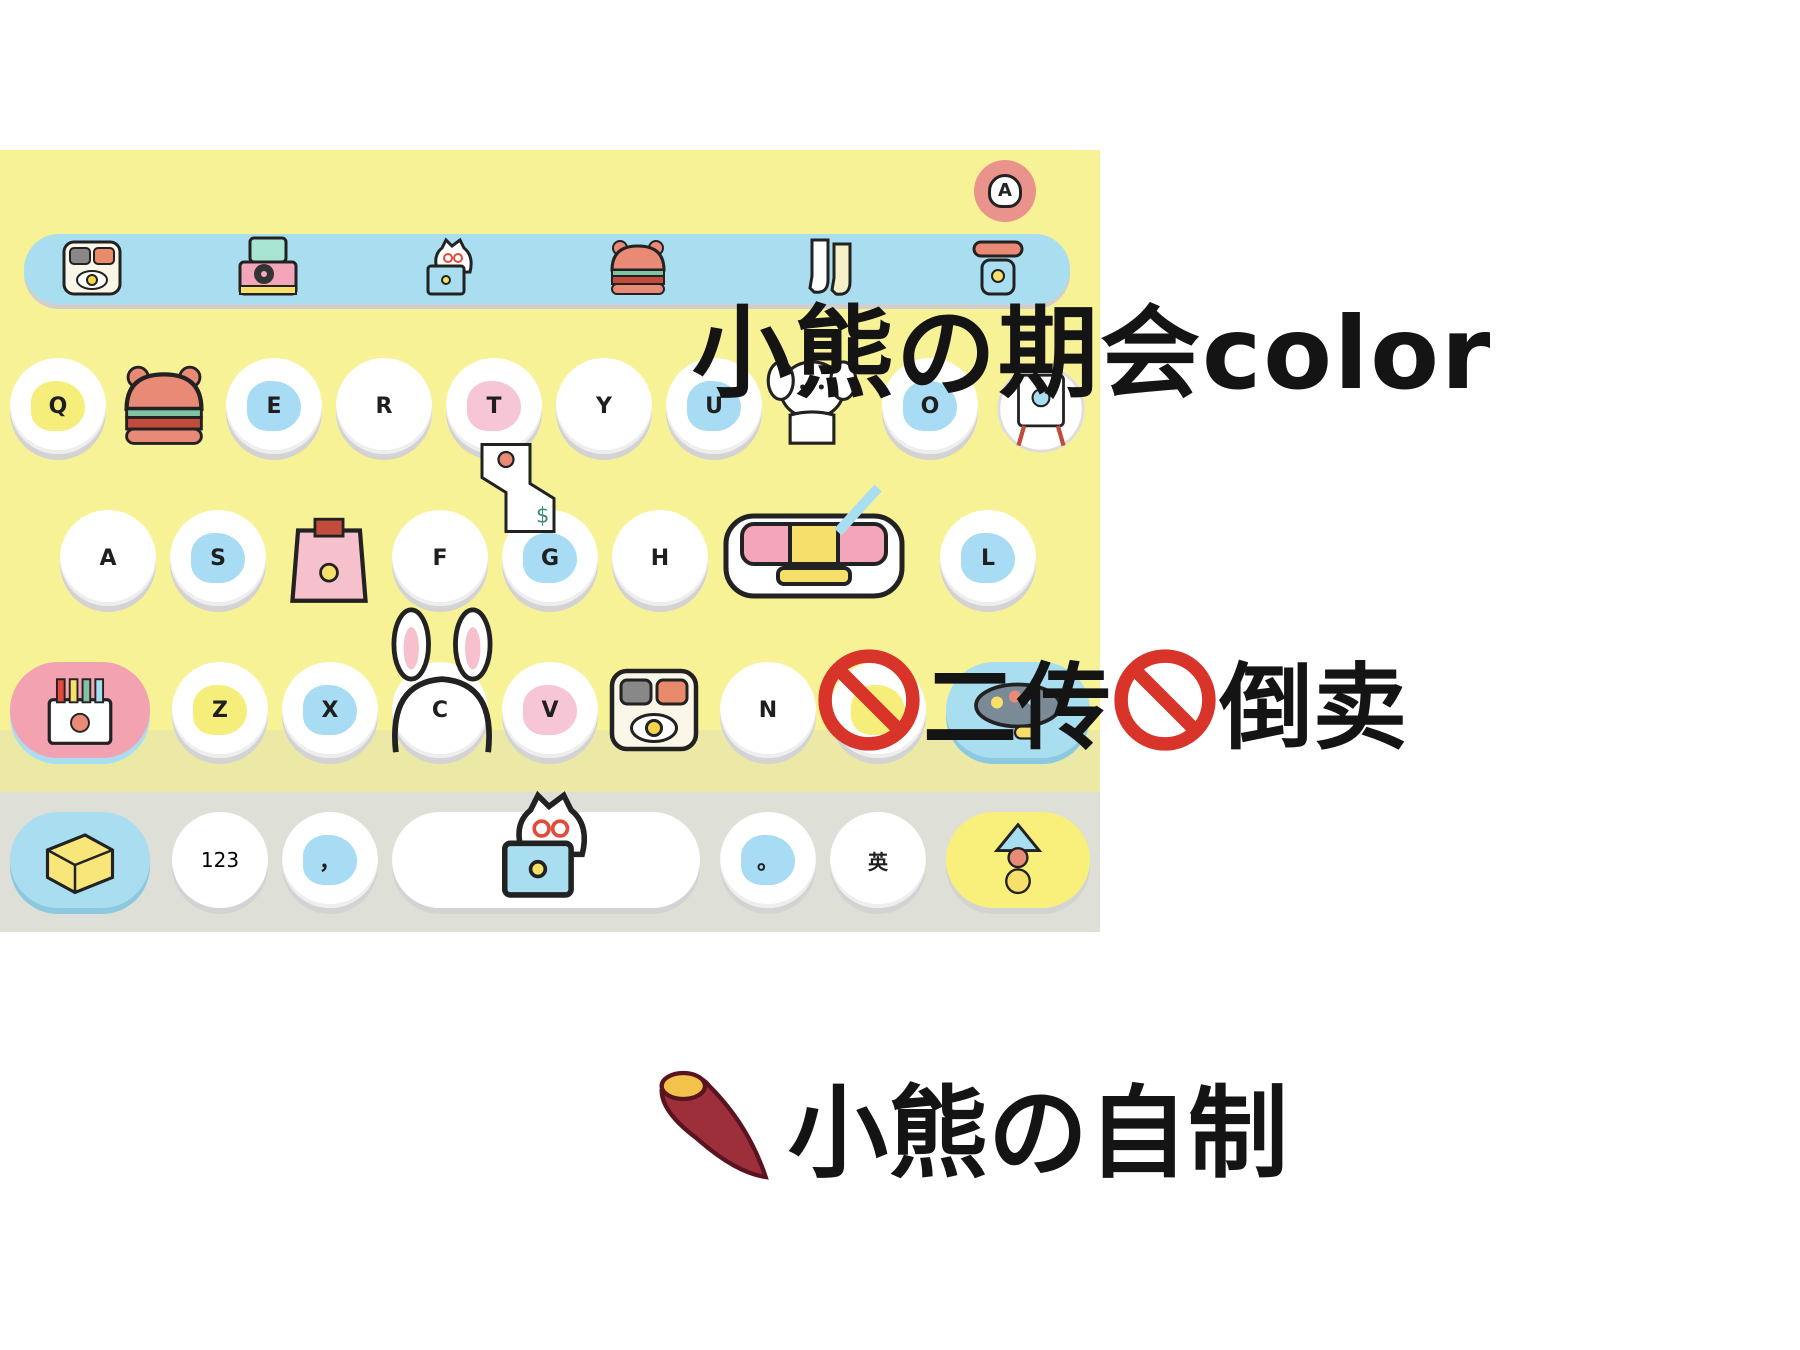  What do you see at coordinates (442, 680) in the screenshot?
I see `bunny-ears-headband-icon` at bounding box center [442, 680].